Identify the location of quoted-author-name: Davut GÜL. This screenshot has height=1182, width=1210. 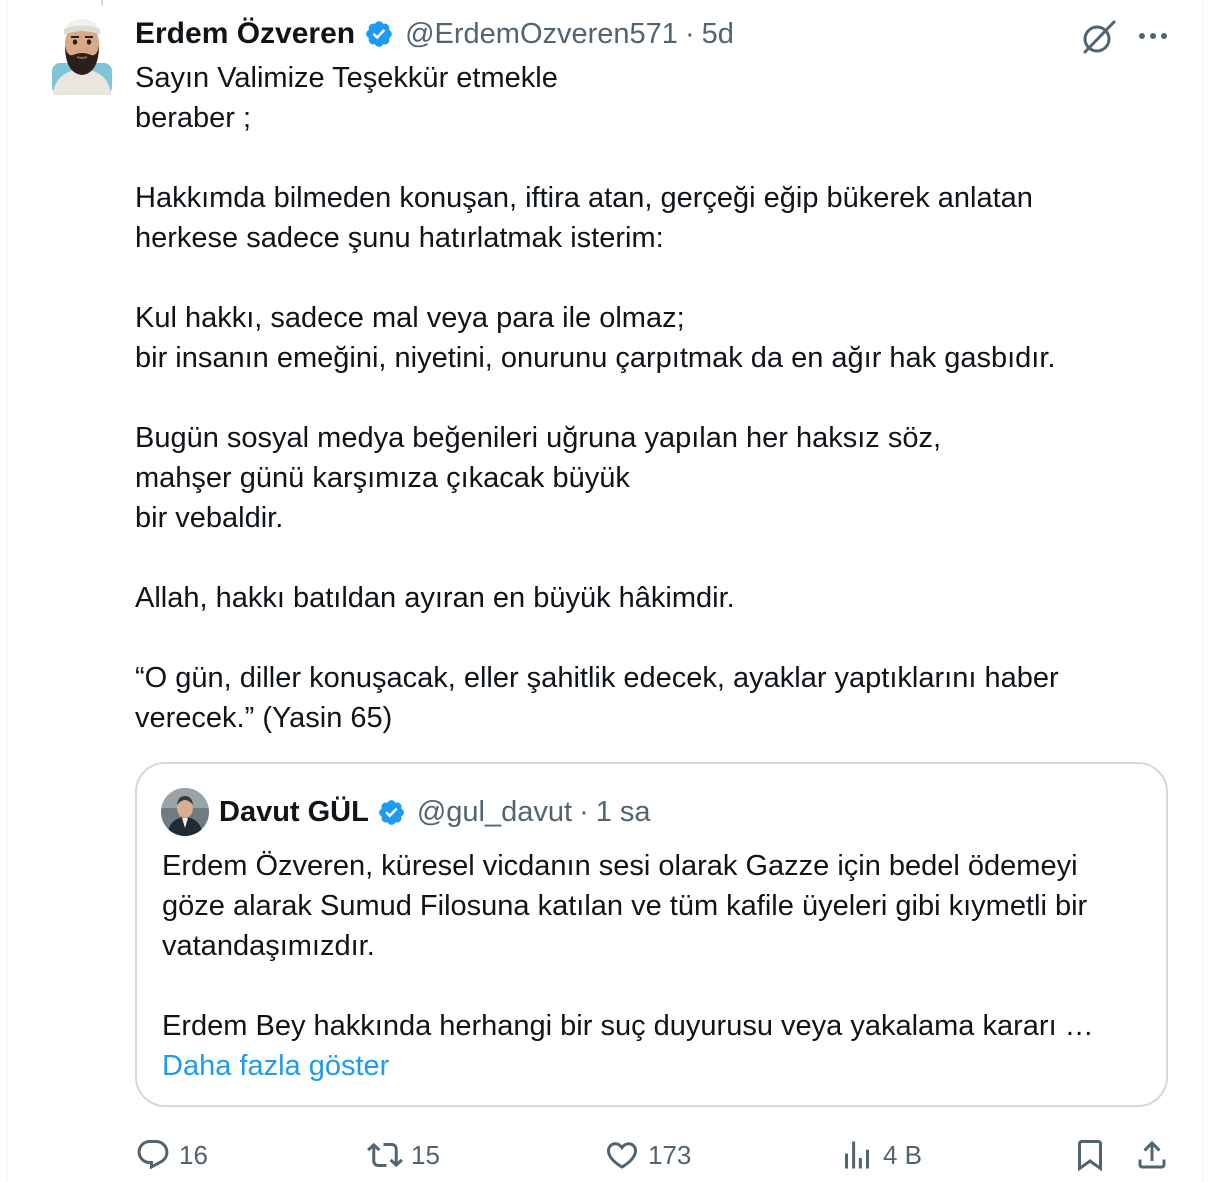
(294, 812).